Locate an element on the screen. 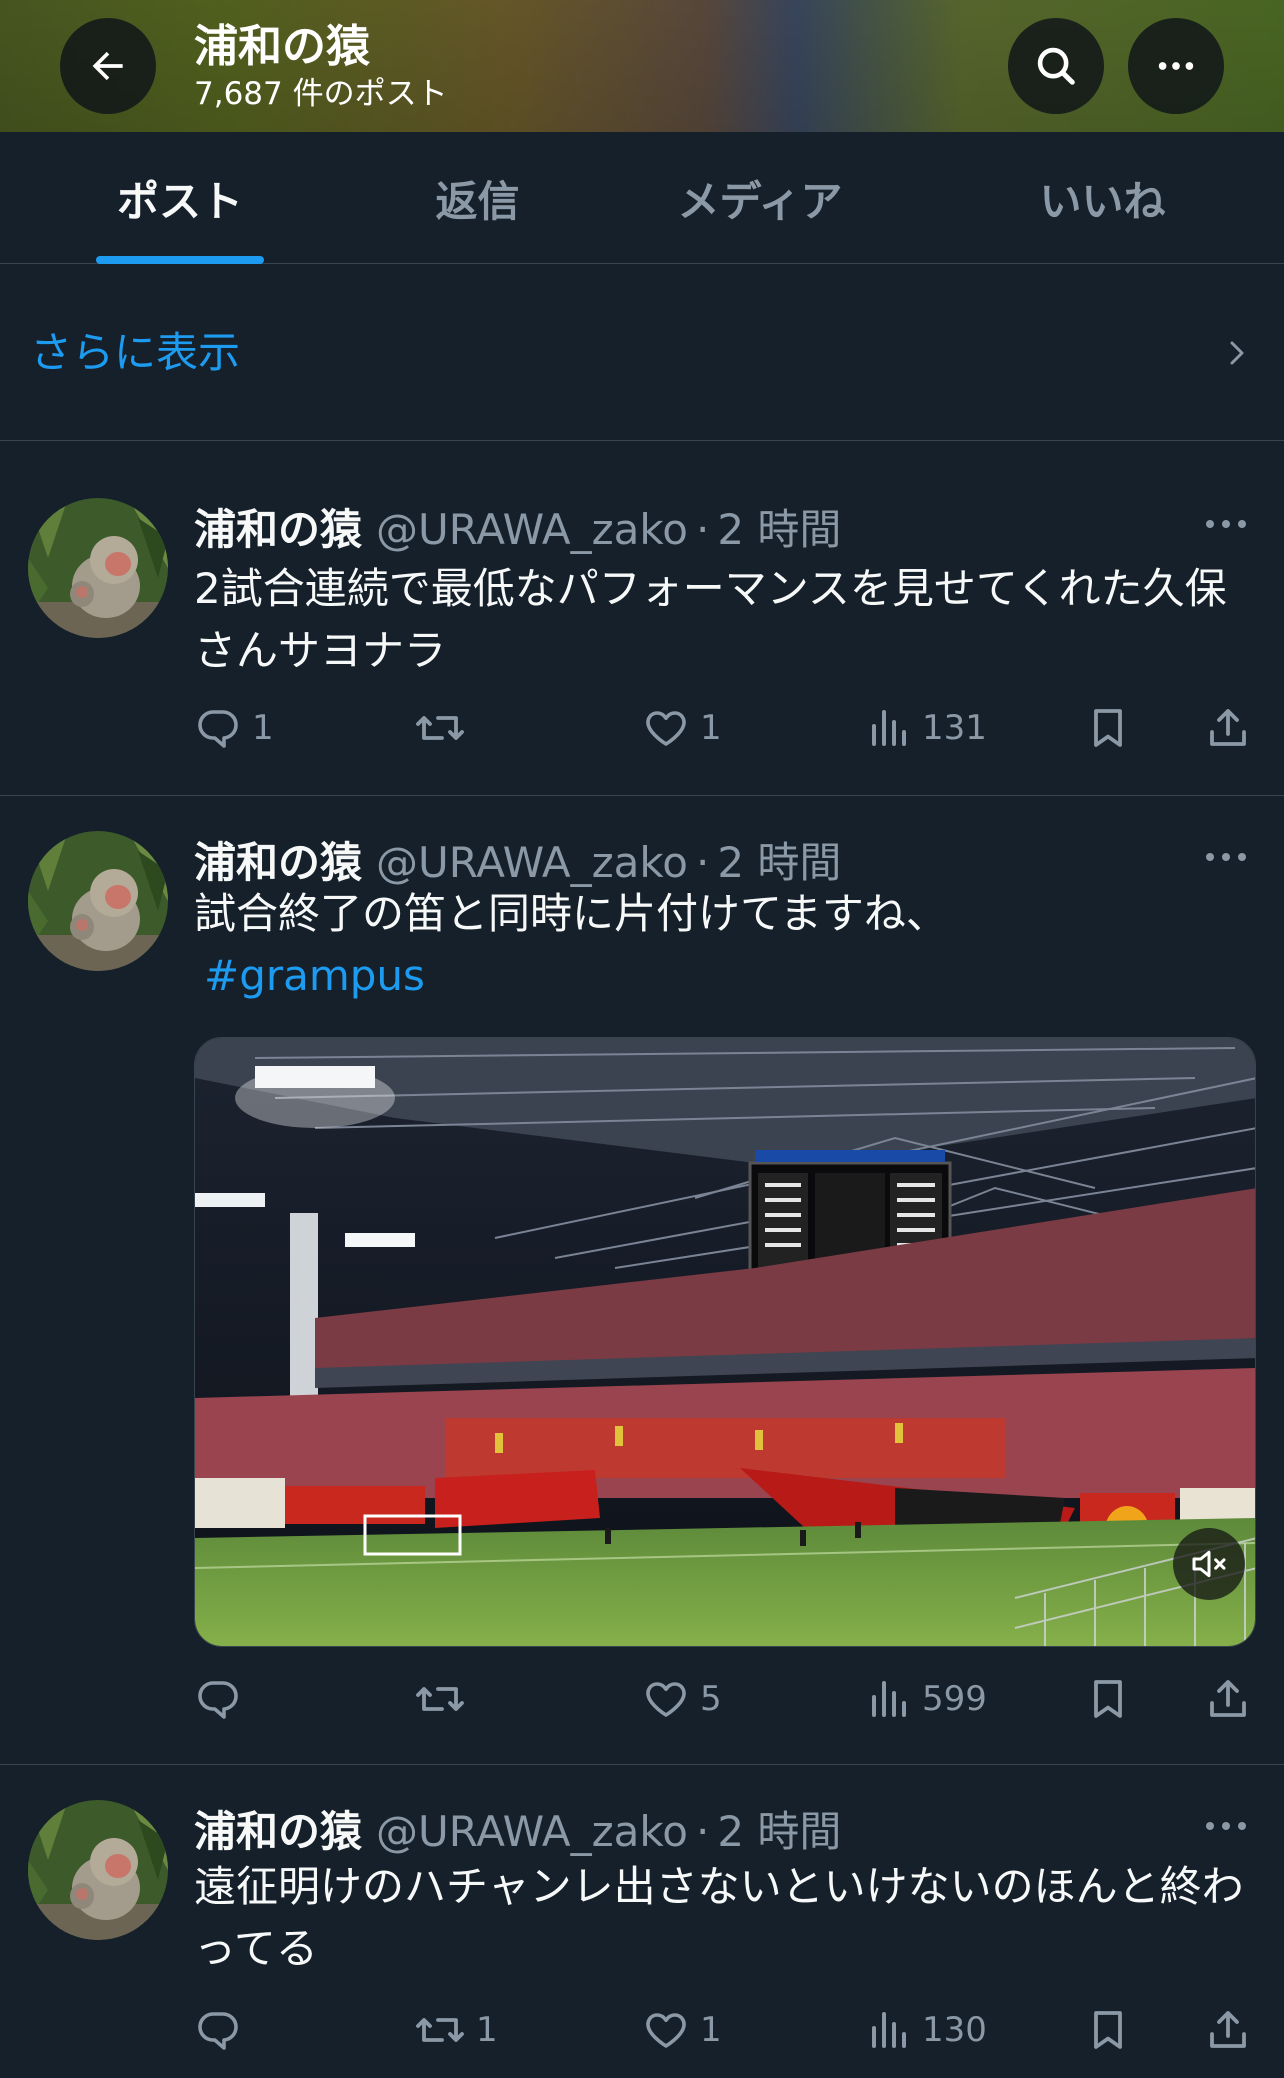 This screenshot has width=1284, height=2078. mute-toggle-button is located at coordinates (1209, 1564).